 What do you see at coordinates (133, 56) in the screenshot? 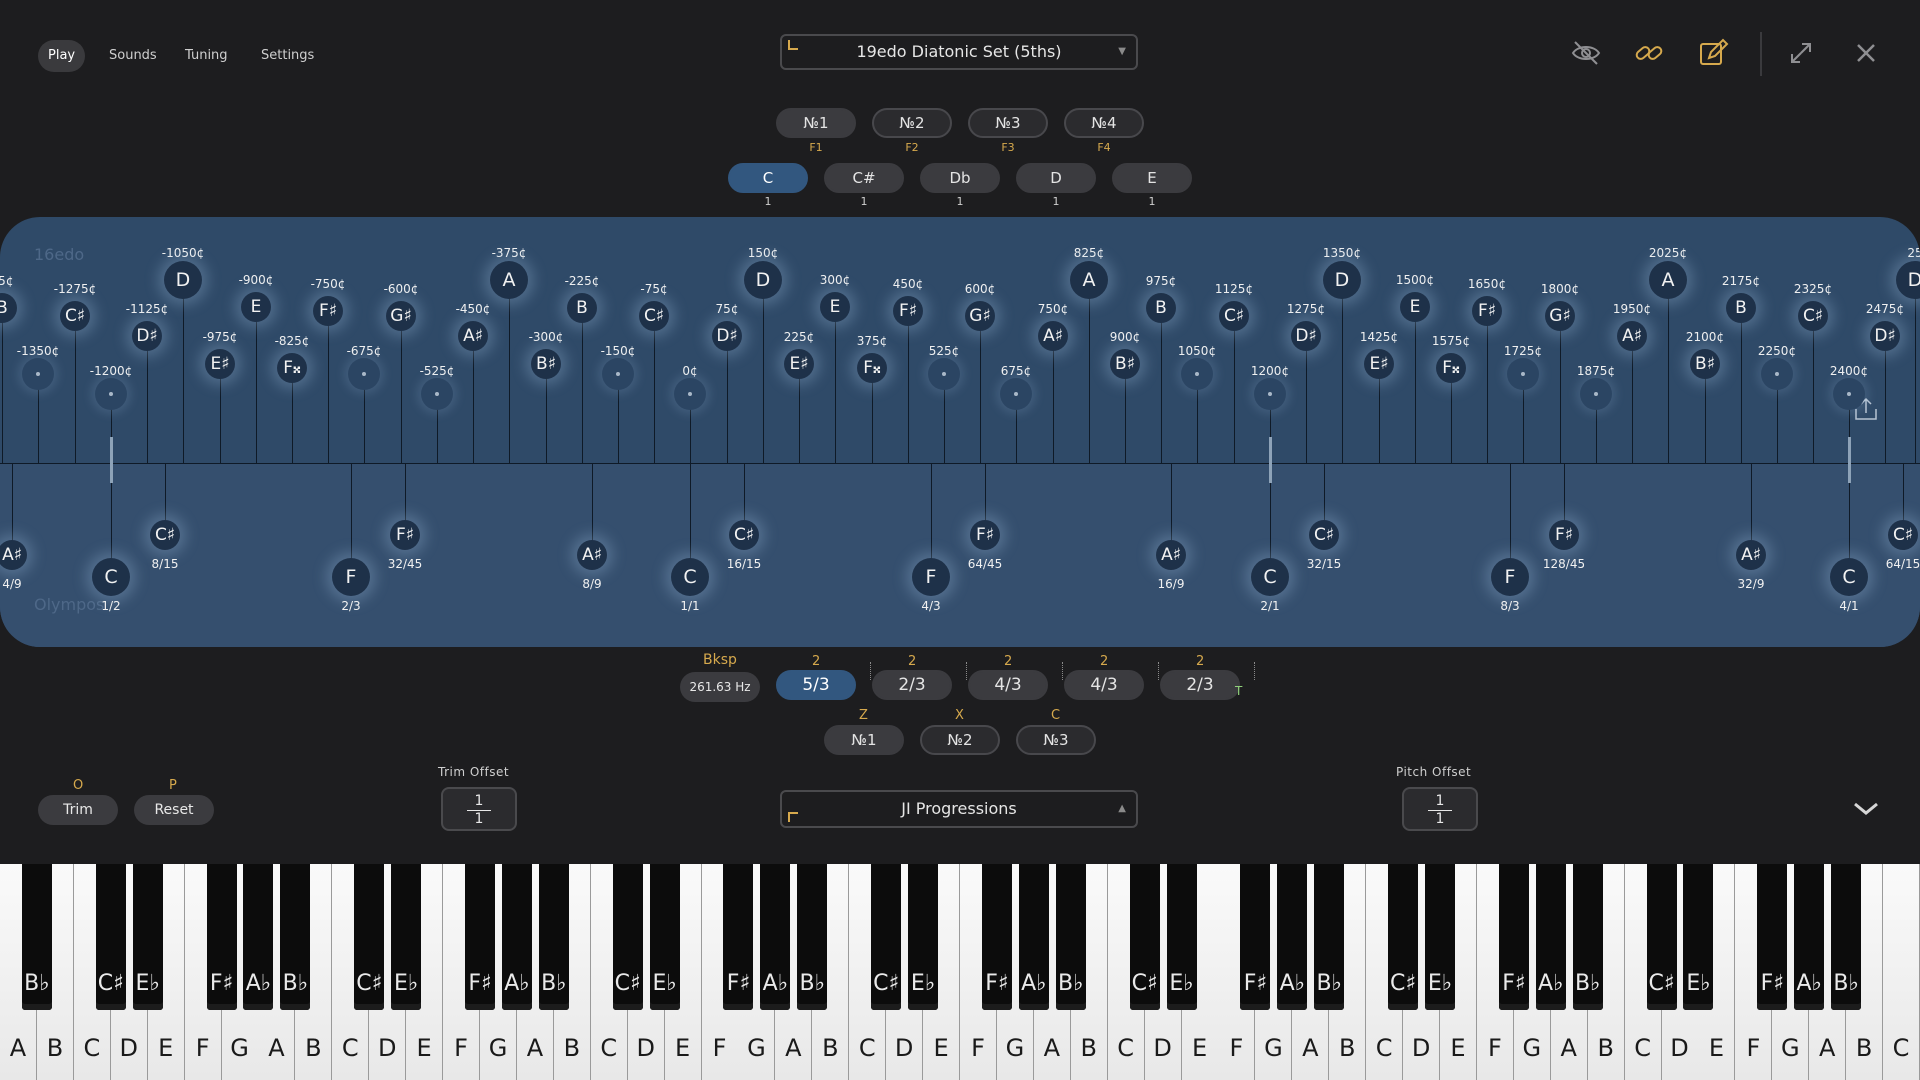
I see `tab-sounds: Sounds` at bounding box center [133, 56].